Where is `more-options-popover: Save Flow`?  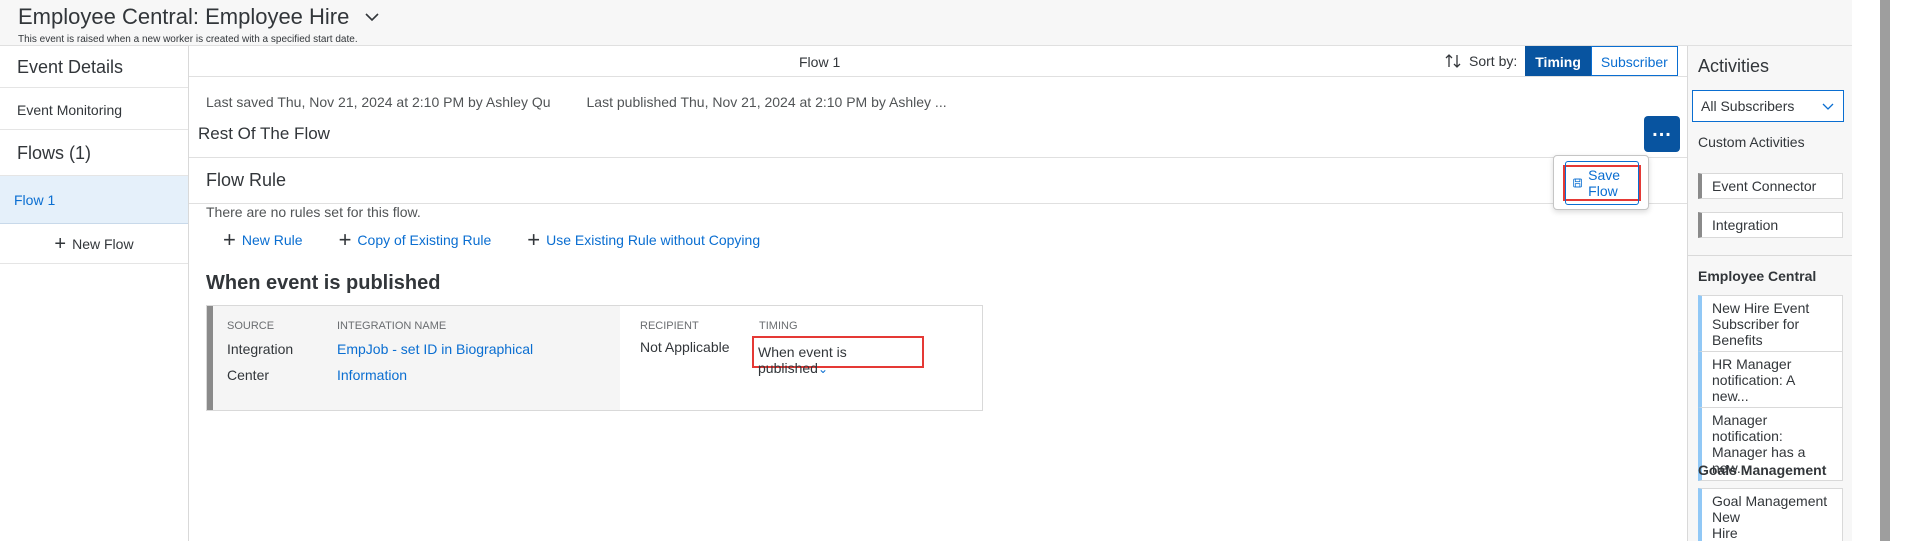 more-options-popover: Save Flow is located at coordinates (1601, 182).